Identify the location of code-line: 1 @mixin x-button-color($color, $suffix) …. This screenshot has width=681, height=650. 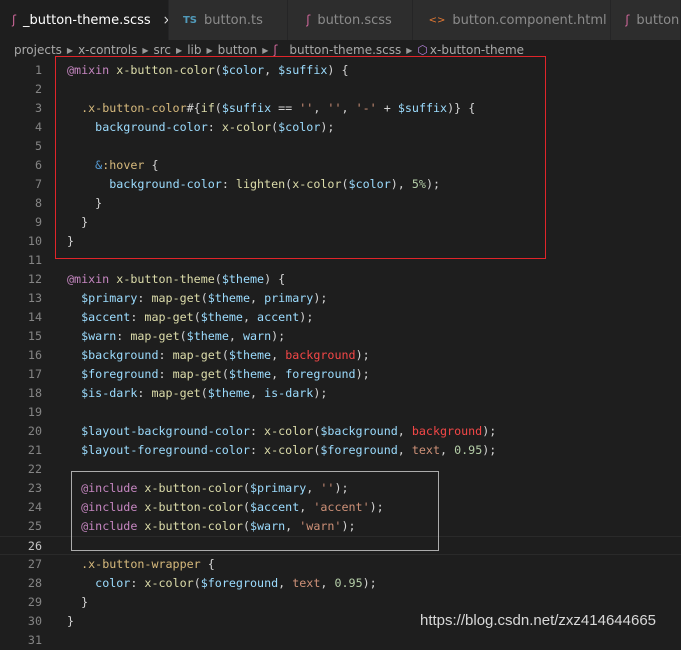
(340, 70).